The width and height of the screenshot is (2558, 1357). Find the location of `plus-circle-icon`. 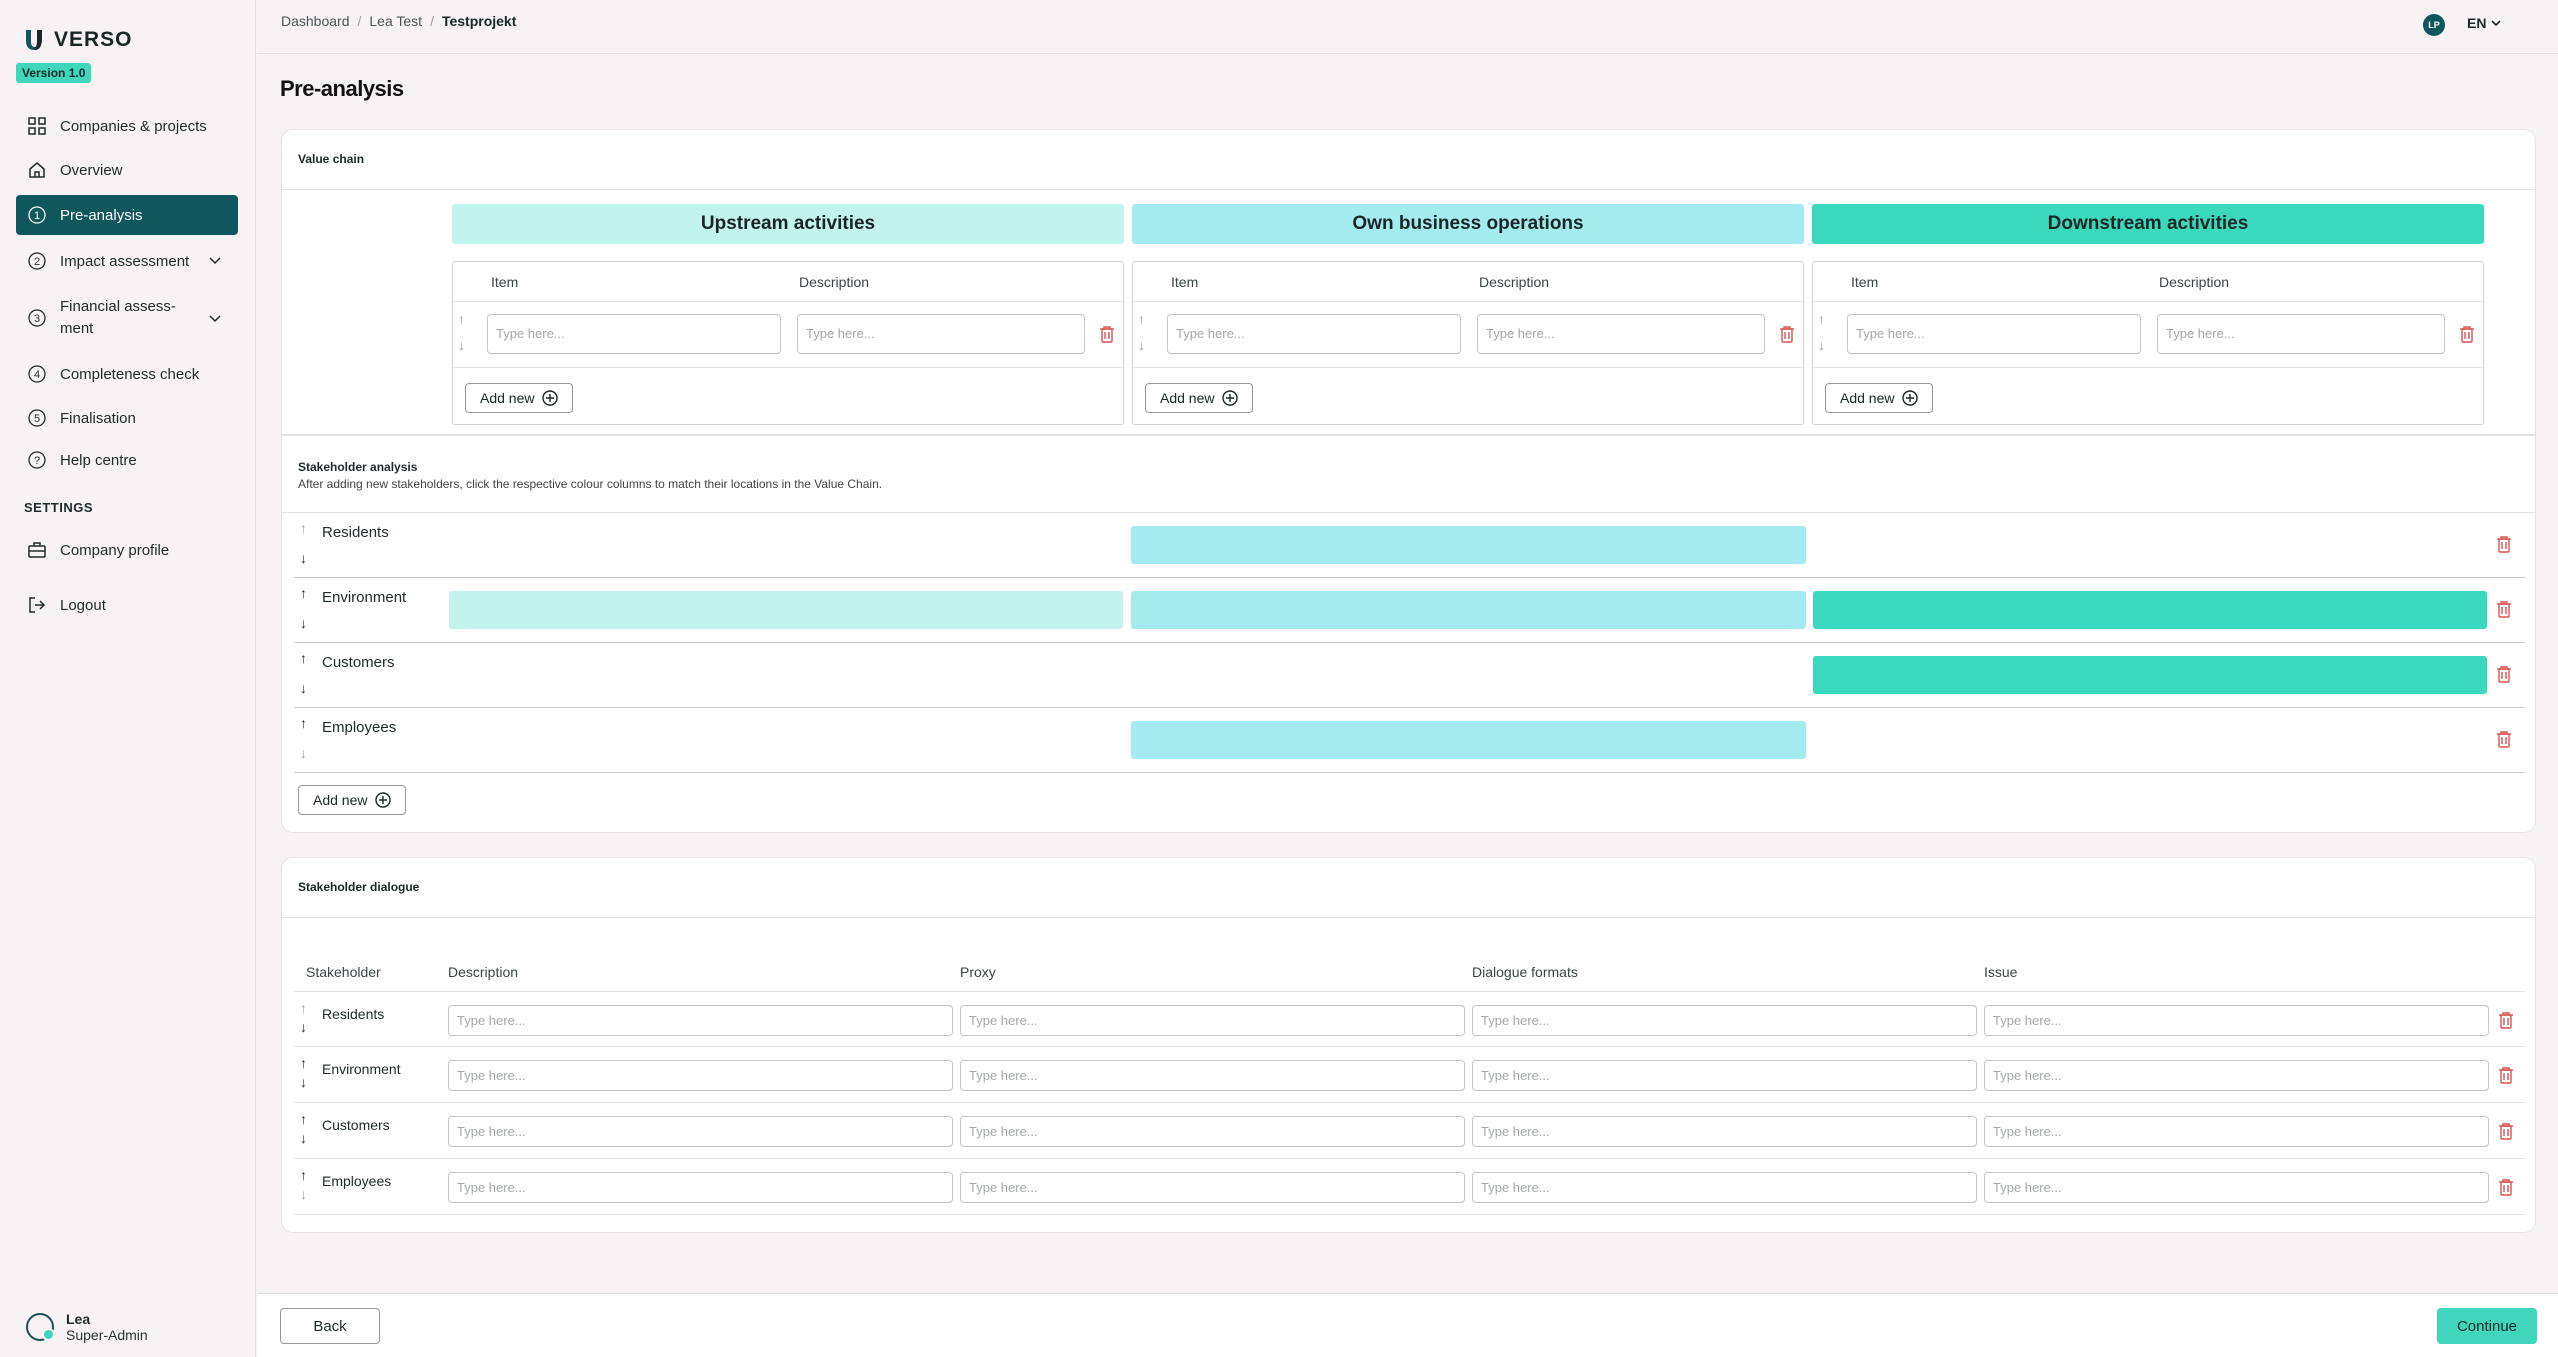

plus-circle-icon is located at coordinates (1910, 398).